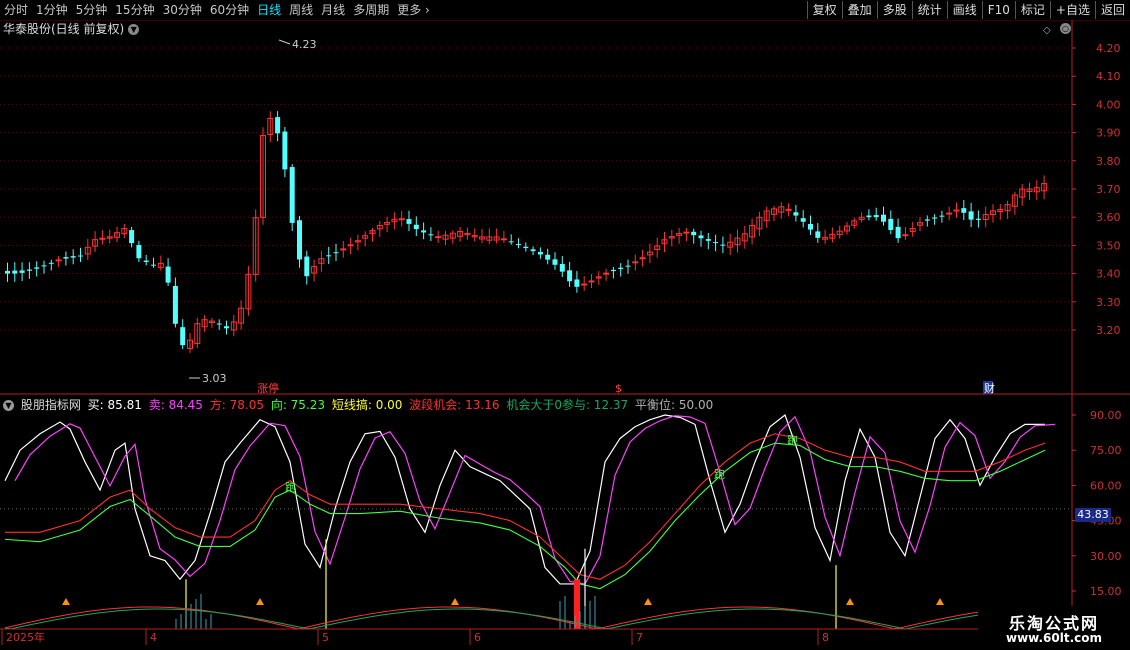  Describe the element at coordinates (454, 405) in the screenshot. I see `indicator-field-band-chance: 波段机会: 13.16` at that location.